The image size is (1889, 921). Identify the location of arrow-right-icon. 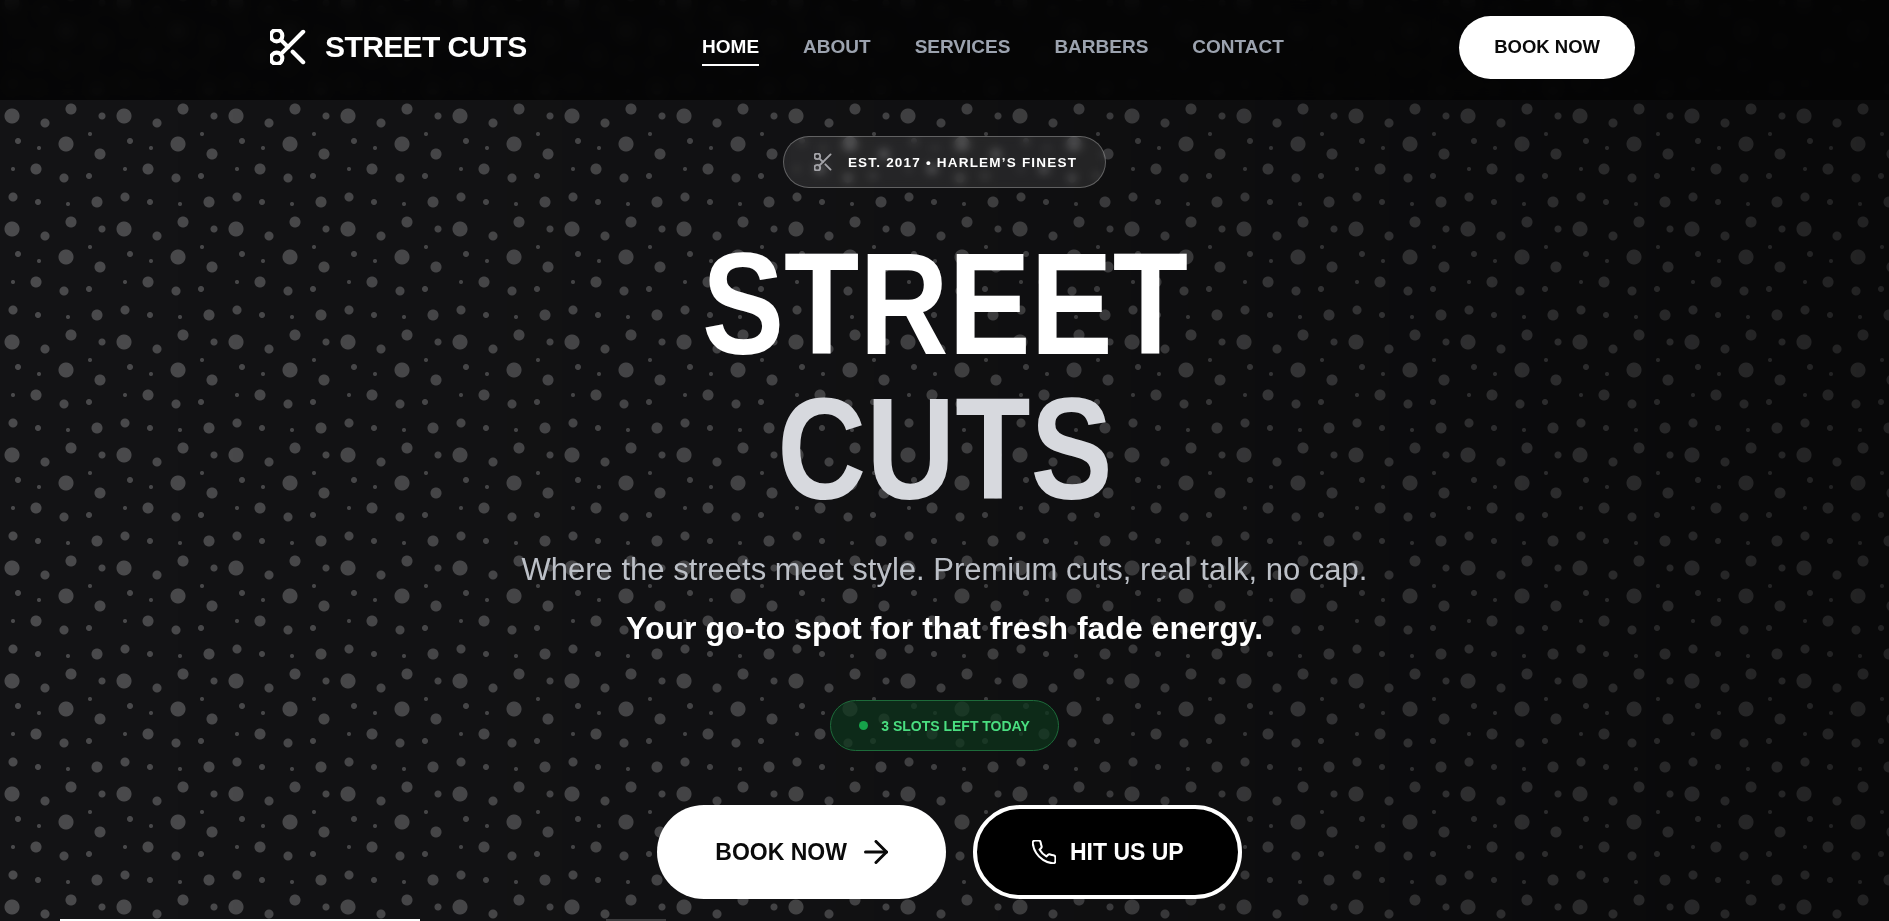
(875, 852).